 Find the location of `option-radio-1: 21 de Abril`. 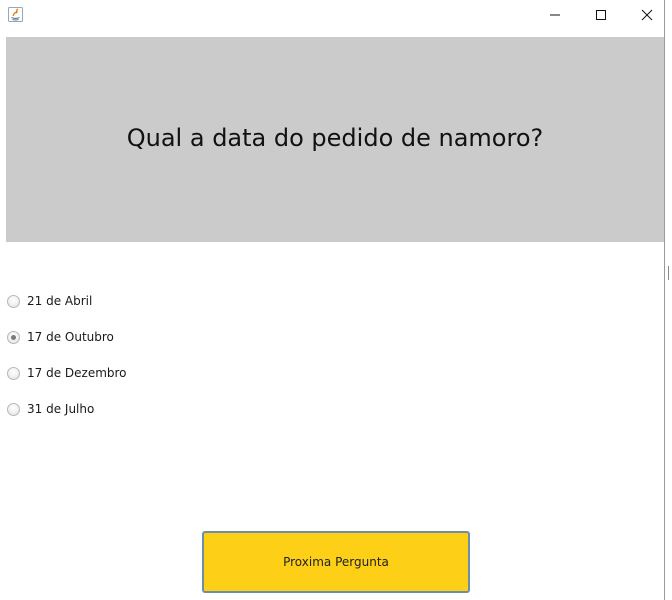

option-radio-1: 21 de Abril is located at coordinates (49, 301).